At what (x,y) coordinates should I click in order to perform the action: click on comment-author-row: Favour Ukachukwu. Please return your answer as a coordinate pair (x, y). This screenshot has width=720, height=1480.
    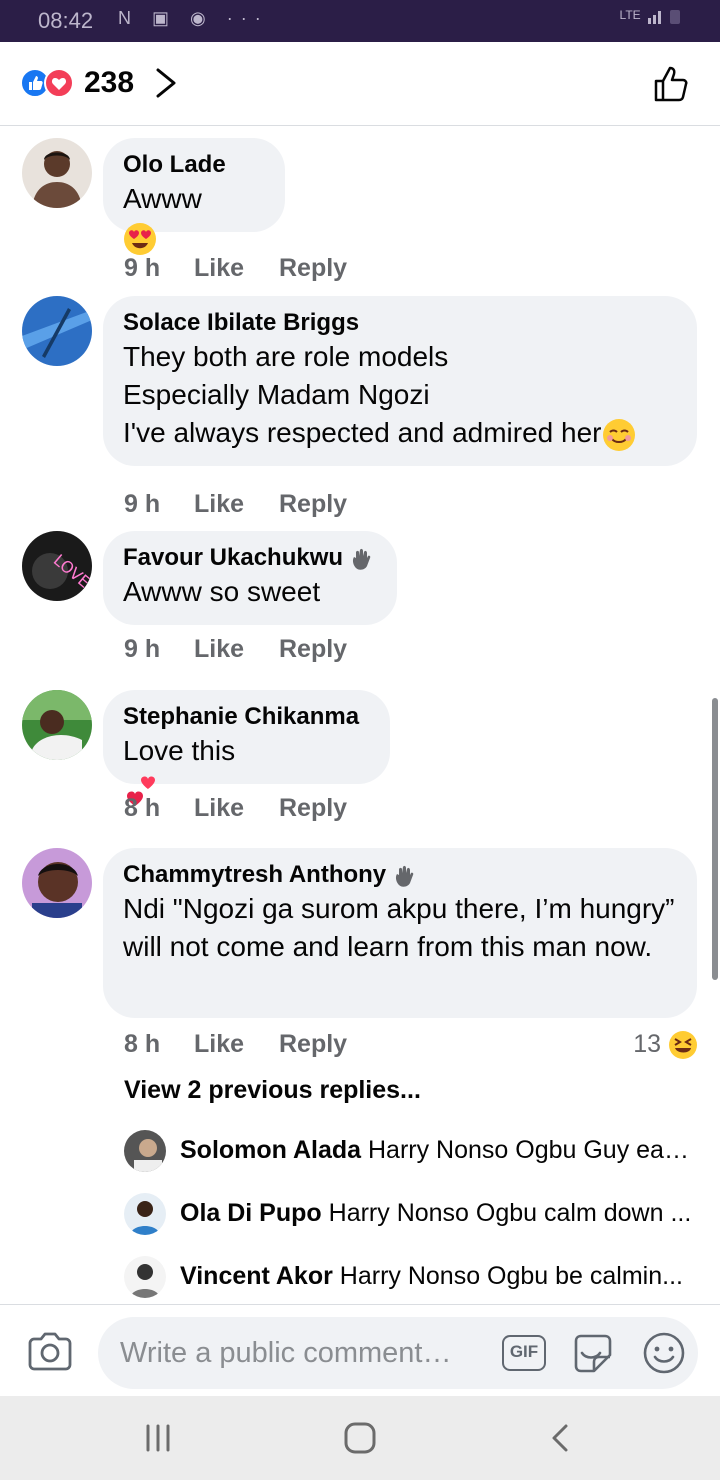
    Looking at the image, I should click on (250, 558).